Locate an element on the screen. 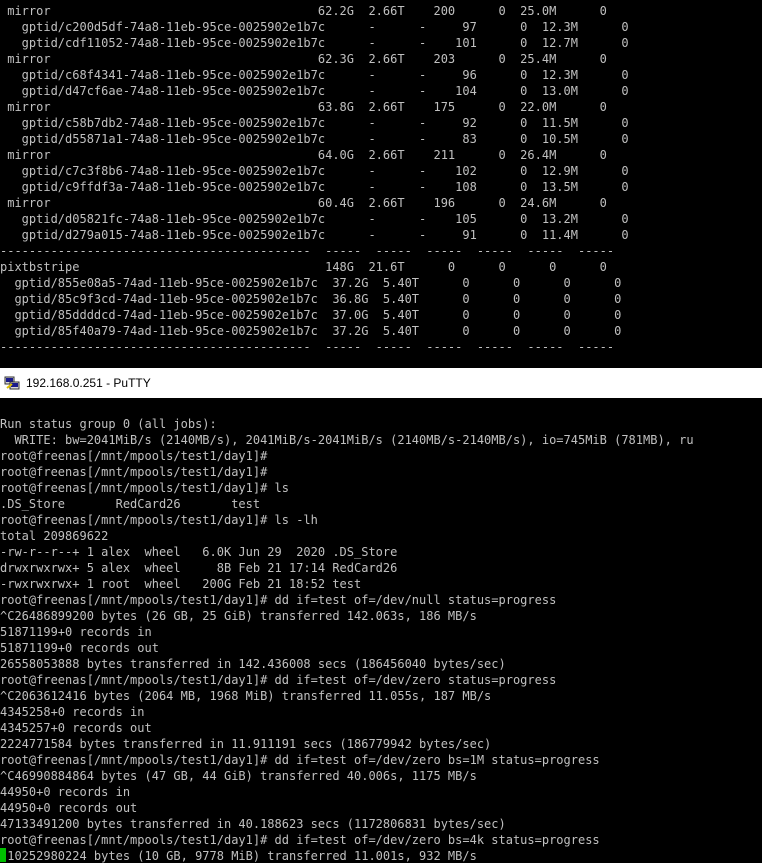 The image size is (762, 863). terminal-line: mirror 60.4G 2.66T 196 0 24.6M 0 is located at coordinates (303, 203).